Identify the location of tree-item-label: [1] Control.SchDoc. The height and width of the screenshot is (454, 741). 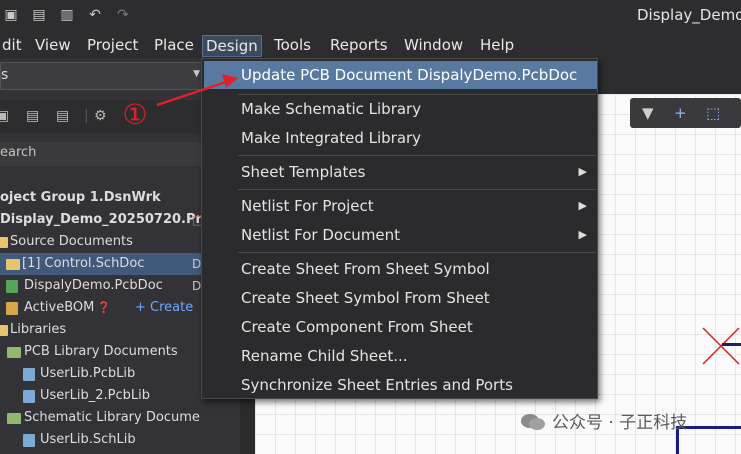
(83, 263).